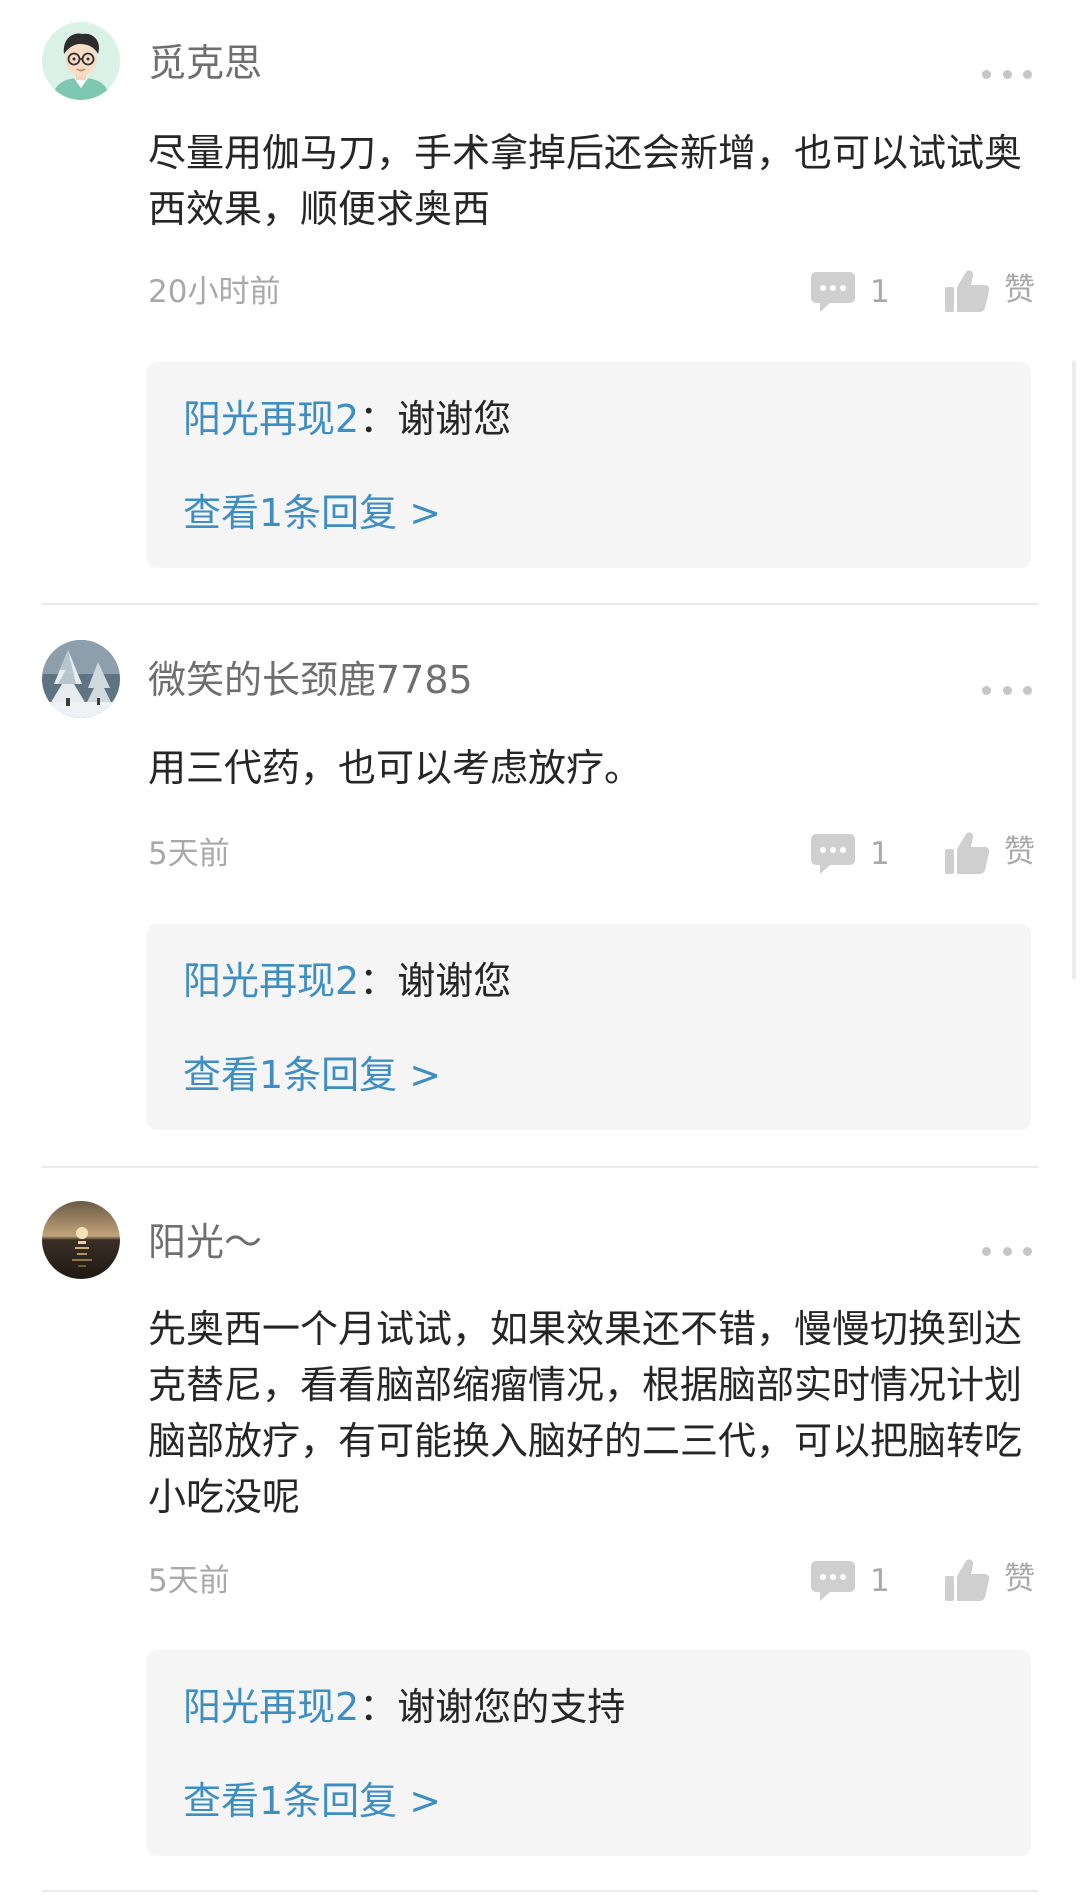  Describe the element at coordinates (310, 680) in the screenshot. I see `username: 微笑的长颈鹿7785` at that location.